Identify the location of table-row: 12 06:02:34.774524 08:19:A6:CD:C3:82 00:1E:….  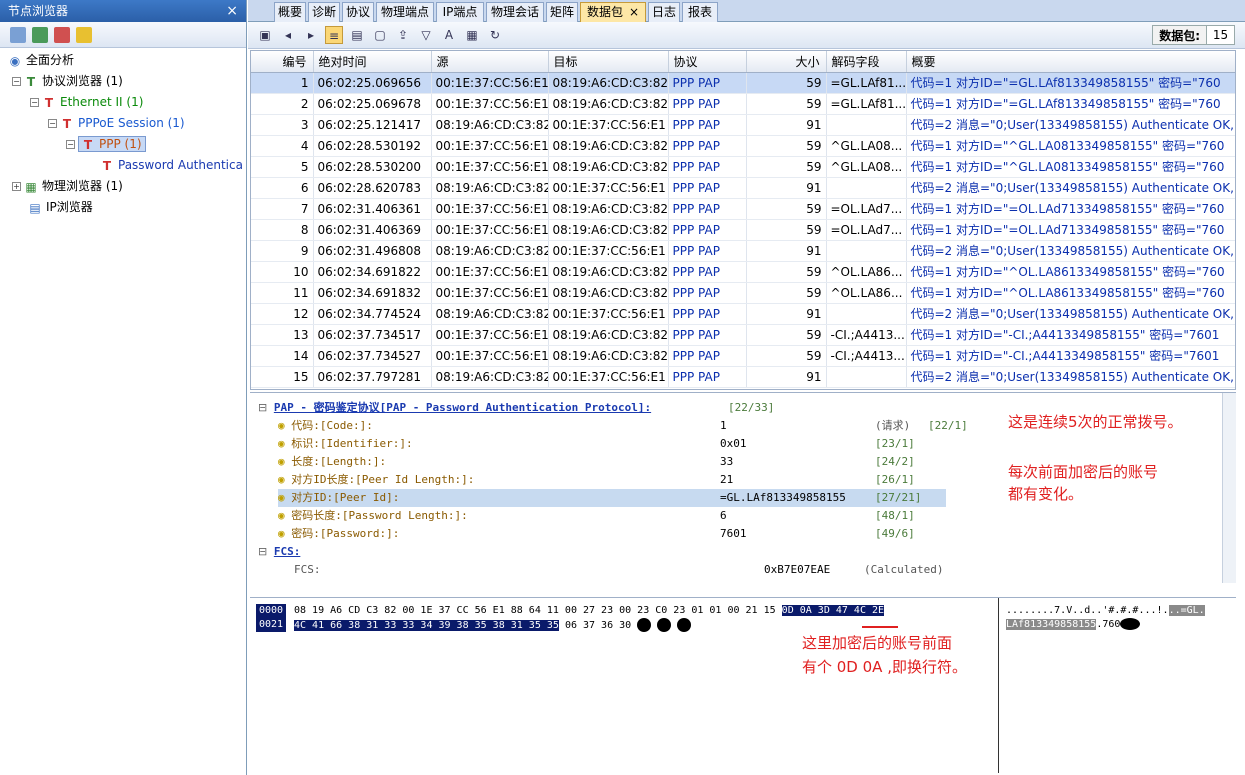
(743, 314).